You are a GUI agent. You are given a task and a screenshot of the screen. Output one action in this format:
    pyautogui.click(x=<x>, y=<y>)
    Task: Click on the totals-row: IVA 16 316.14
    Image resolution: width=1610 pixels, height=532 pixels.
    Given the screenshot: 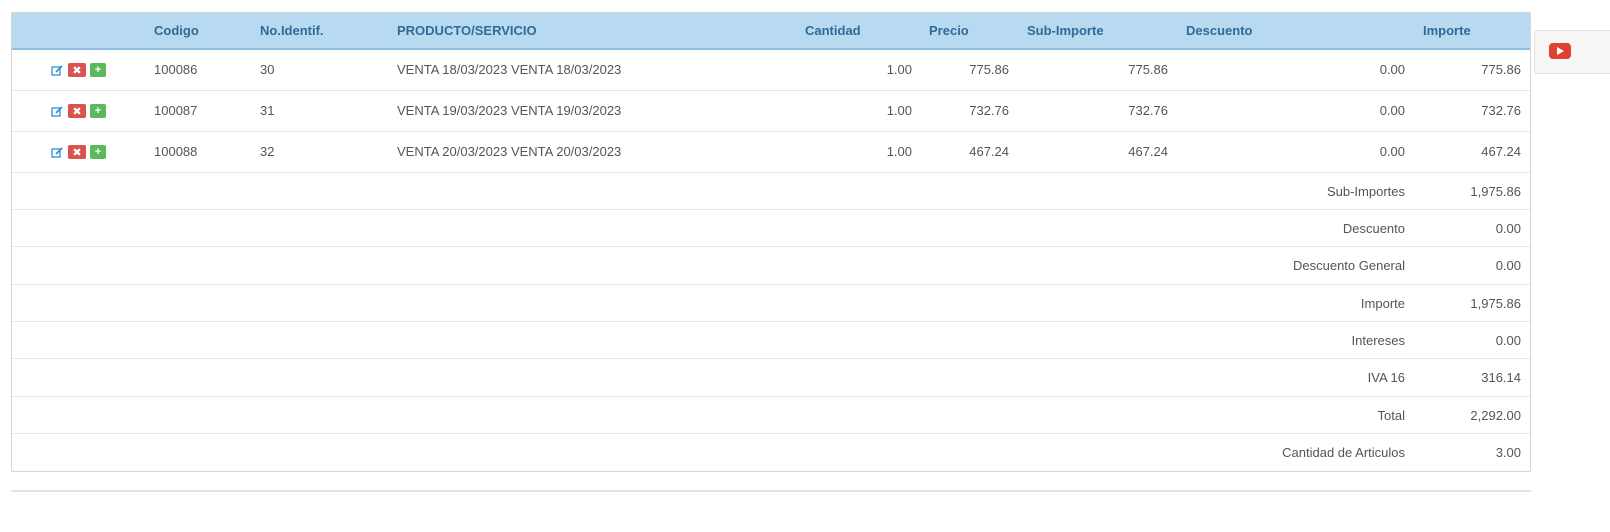 What is the action you would take?
    pyautogui.click(x=771, y=378)
    